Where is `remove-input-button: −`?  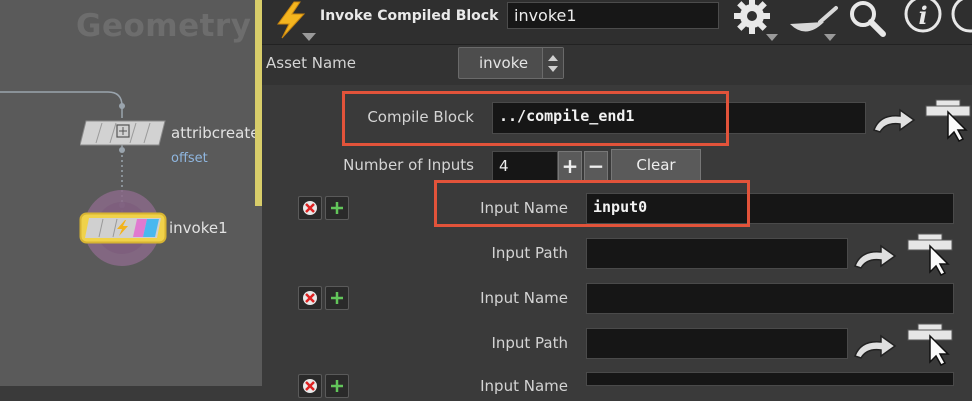
remove-input-button: − is located at coordinates (596, 166).